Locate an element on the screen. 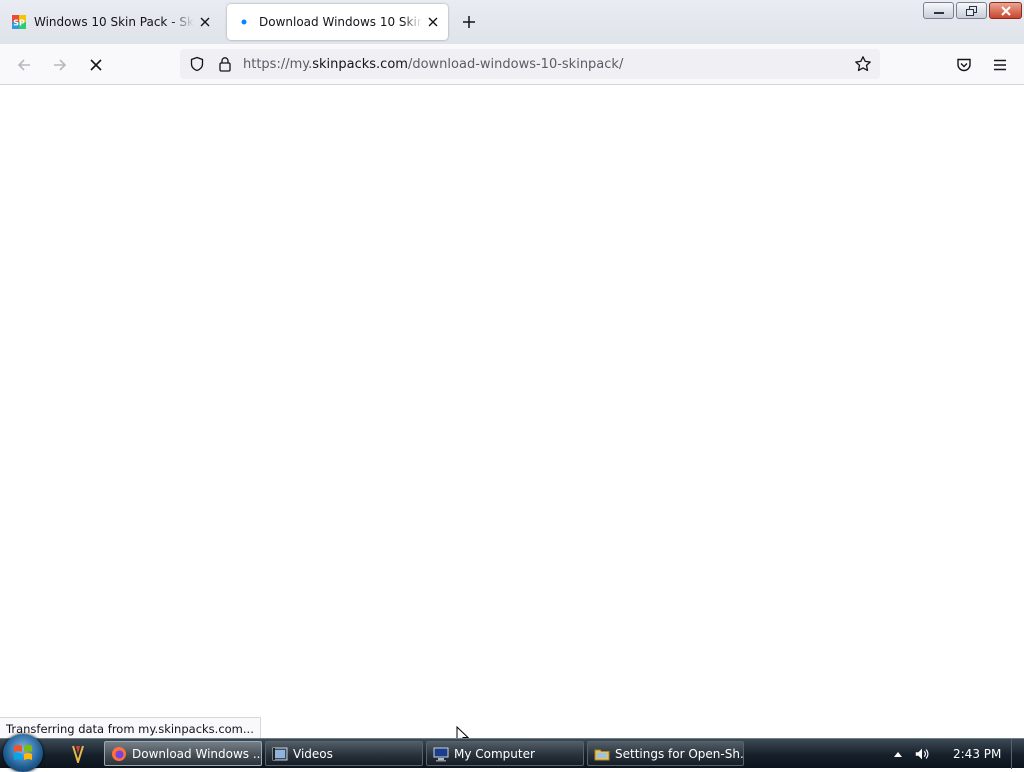  forward-arrow-icon is located at coordinates (60, 65).